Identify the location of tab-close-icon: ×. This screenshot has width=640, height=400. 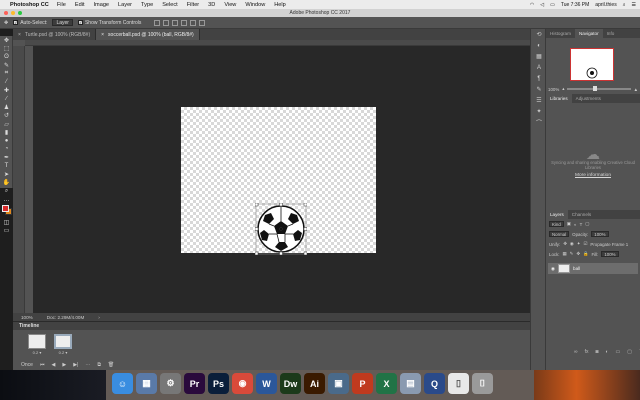
(102, 35).